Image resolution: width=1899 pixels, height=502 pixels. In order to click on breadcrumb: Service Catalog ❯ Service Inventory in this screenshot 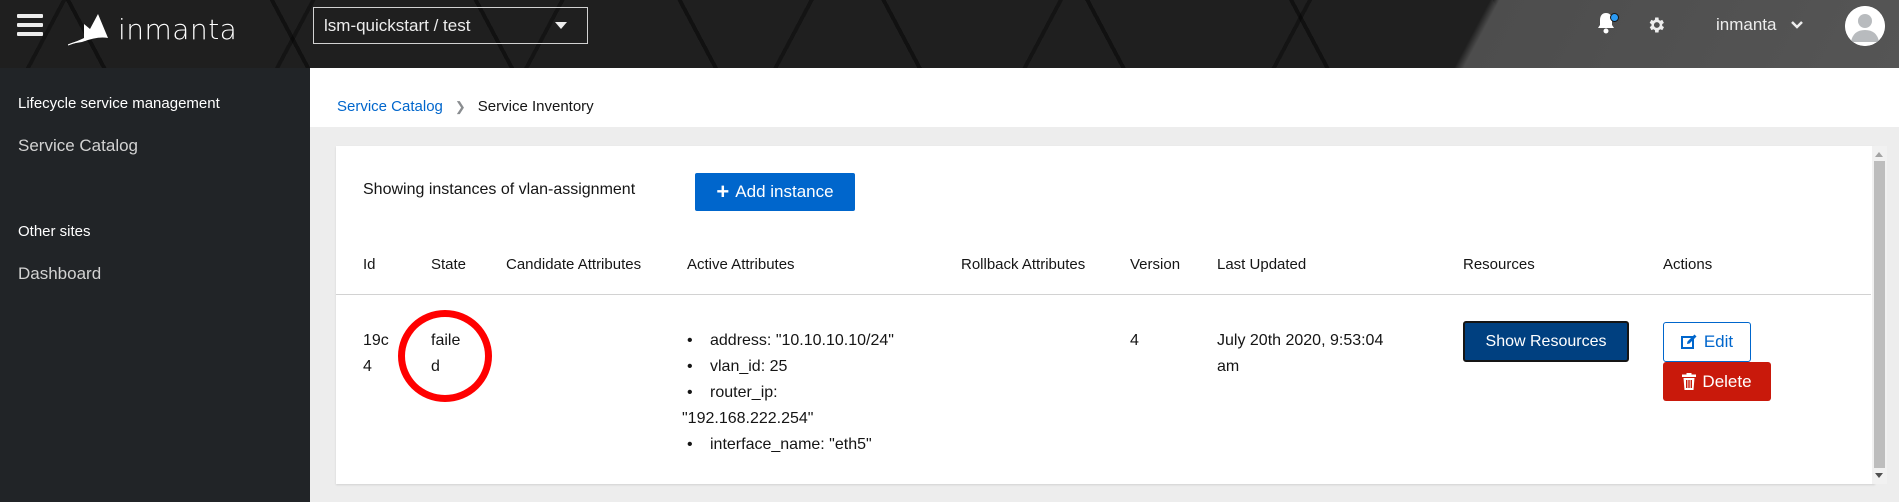, I will do `click(465, 106)`.